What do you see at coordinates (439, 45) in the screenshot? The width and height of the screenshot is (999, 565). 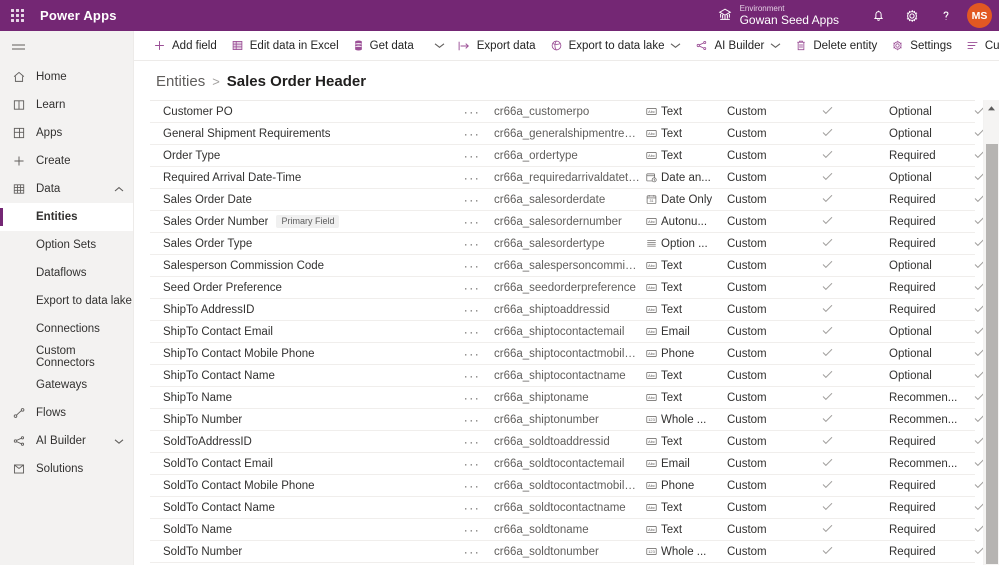 I see `get-data-overflow-caret` at bounding box center [439, 45].